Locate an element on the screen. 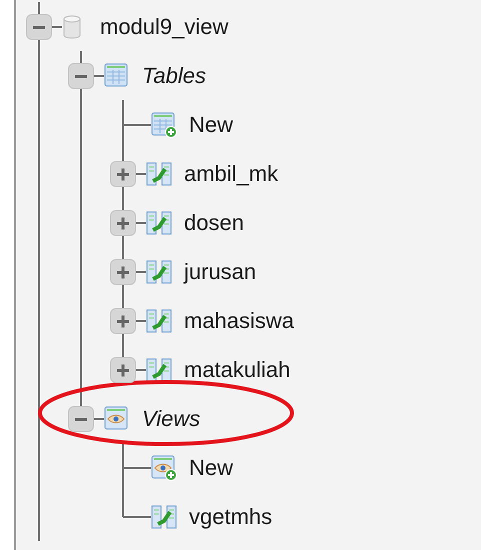 Image resolution: width=481 pixels, height=550 pixels. tree-item-label: vgetmhs is located at coordinates (230, 517).